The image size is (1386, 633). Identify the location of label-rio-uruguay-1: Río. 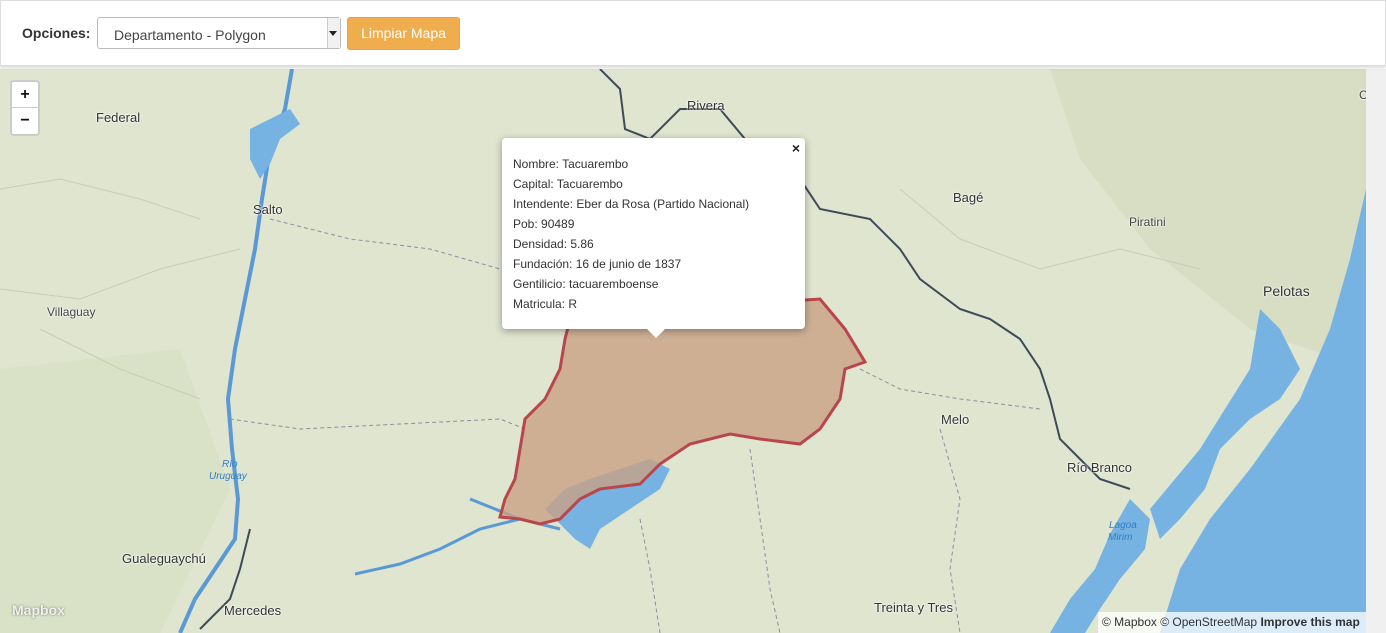
(230, 464).